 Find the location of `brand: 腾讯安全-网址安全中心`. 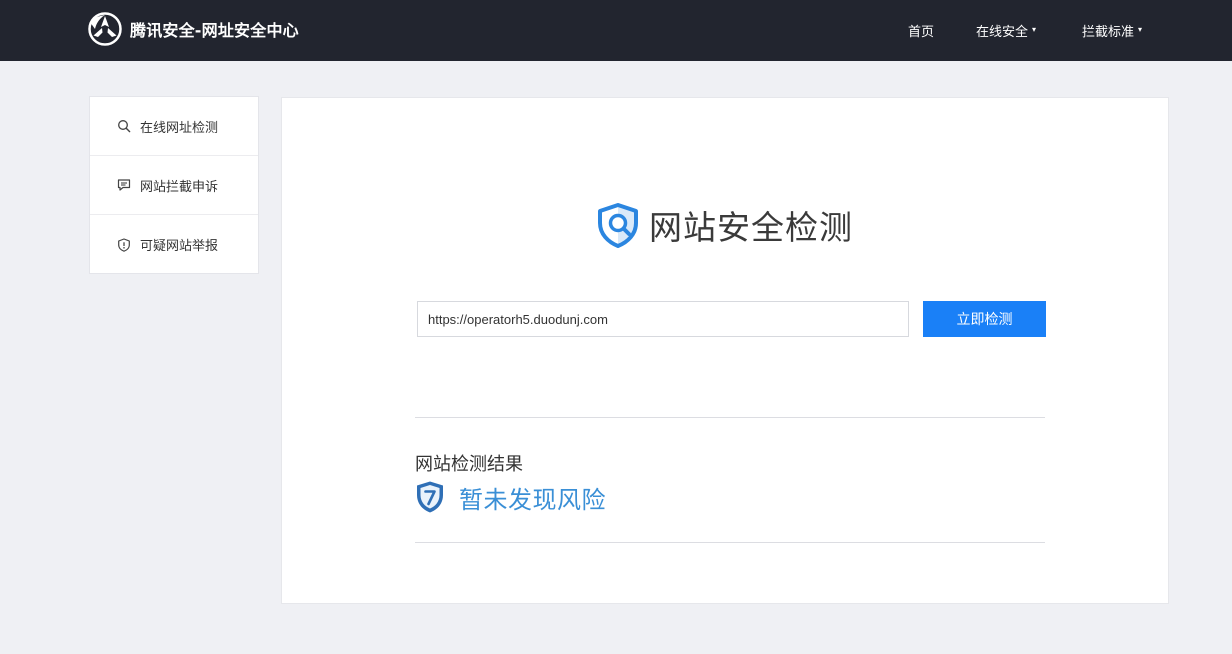

brand: 腾讯安全-网址安全中心 is located at coordinates (193, 29).